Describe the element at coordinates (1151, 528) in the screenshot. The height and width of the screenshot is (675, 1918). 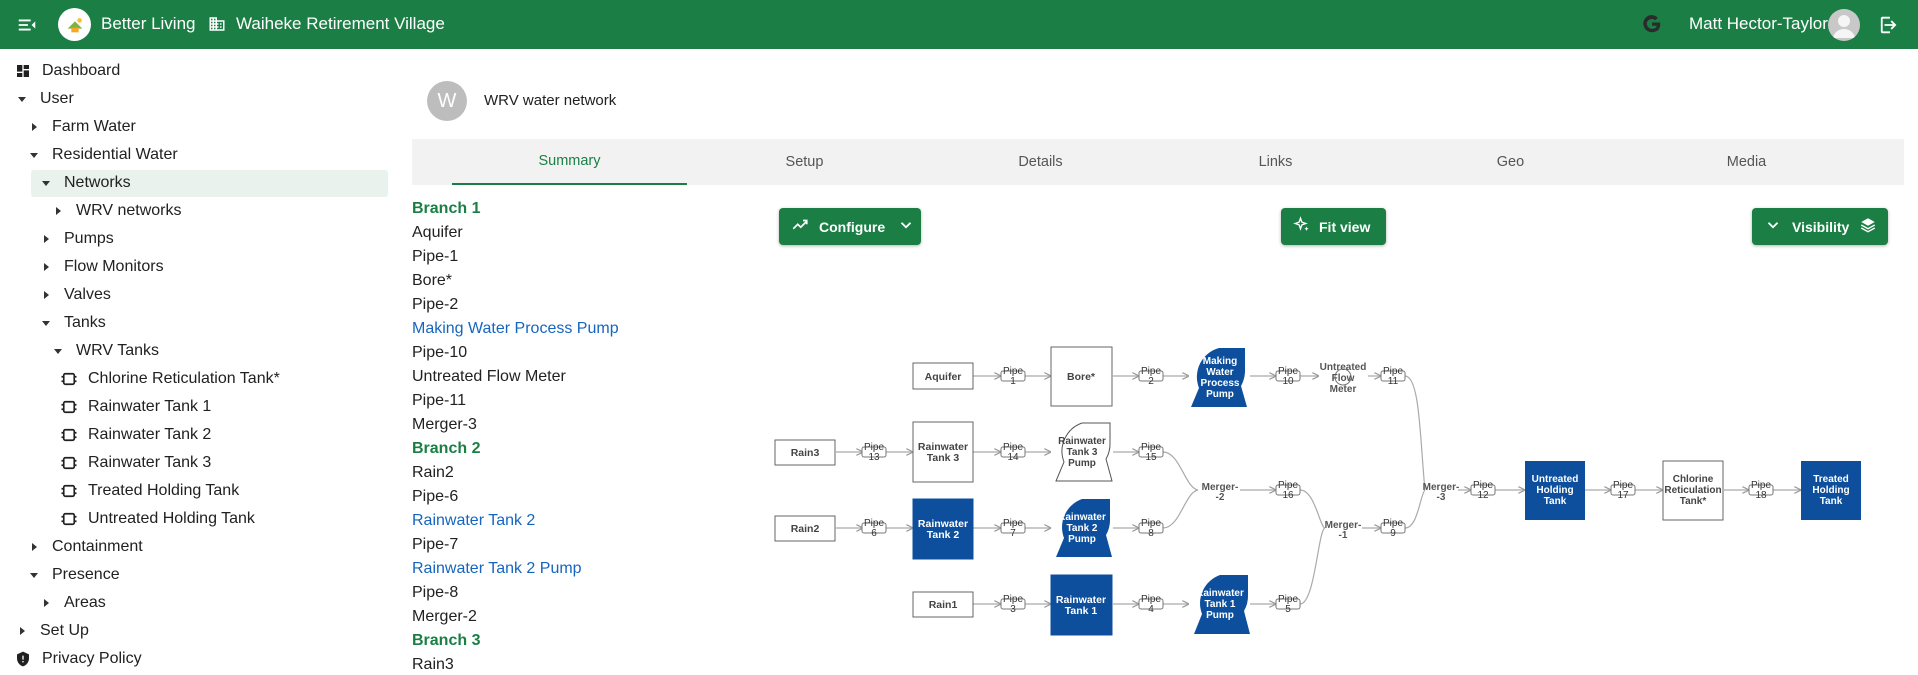
I see `pipe-8-node: Pipe8` at that location.